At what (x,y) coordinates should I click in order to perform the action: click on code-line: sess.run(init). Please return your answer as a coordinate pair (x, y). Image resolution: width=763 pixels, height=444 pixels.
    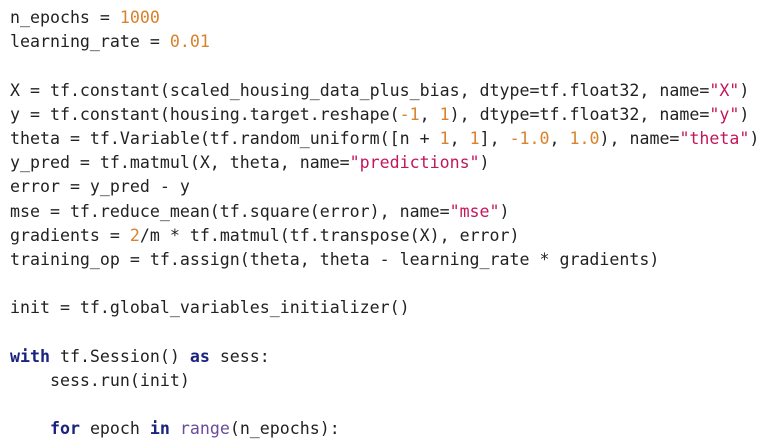
    Looking at the image, I should click on (386, 381).